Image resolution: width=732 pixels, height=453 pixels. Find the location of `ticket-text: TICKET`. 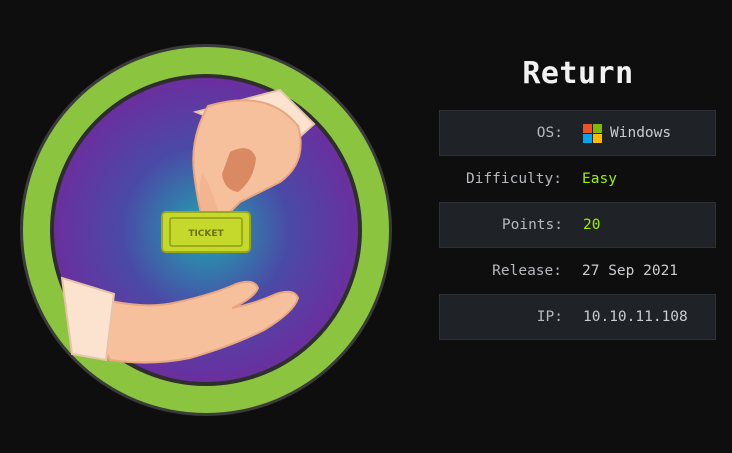

ticket-text: TICKET is located at coordinates (206, 234).